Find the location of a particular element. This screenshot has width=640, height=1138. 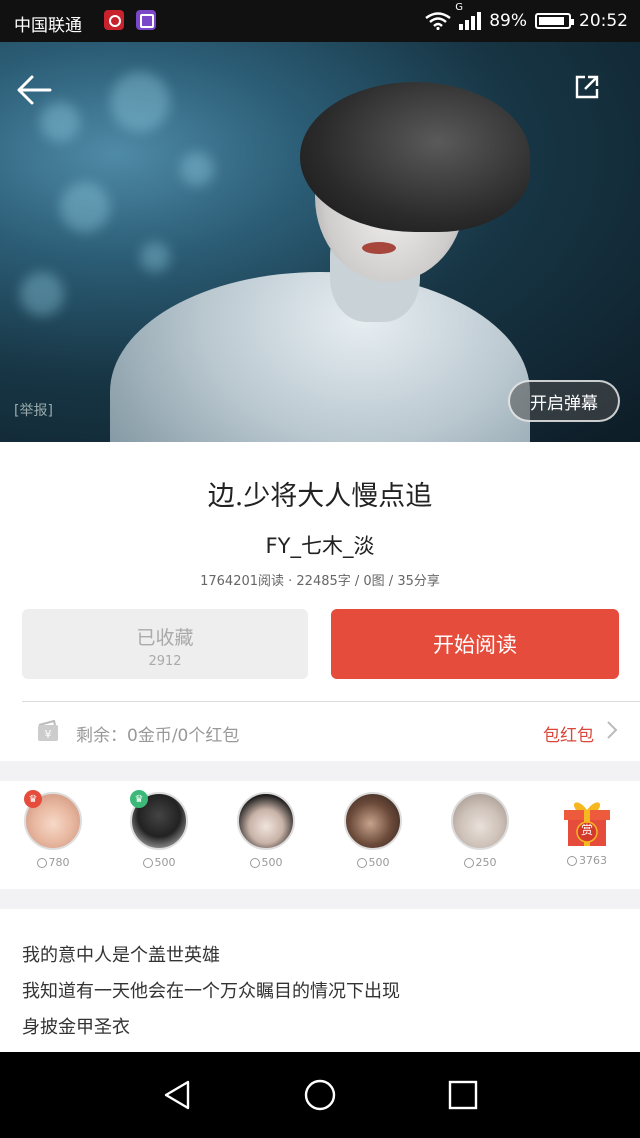

danmaku-toggle-button: 开启弹幕 is located at coordinates (564, 401).